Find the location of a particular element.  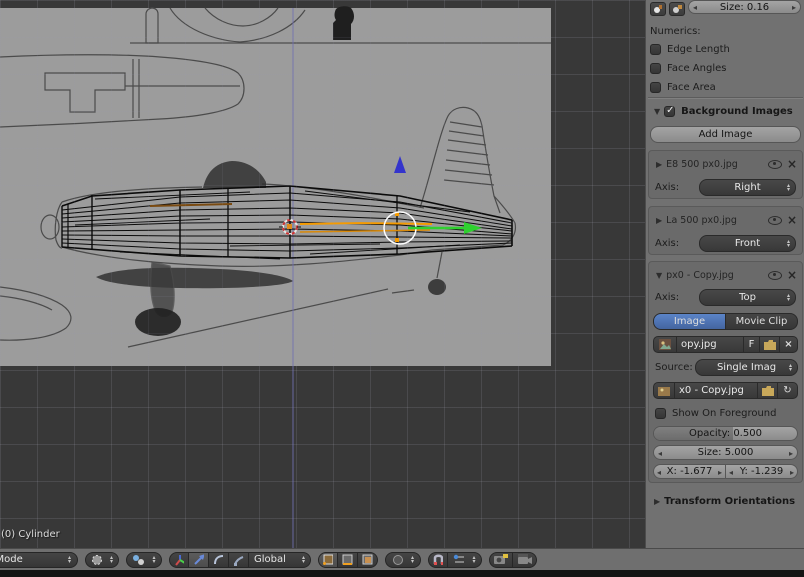

show-foreground-label: Show On Foreground is located at coordinates (724, 413).